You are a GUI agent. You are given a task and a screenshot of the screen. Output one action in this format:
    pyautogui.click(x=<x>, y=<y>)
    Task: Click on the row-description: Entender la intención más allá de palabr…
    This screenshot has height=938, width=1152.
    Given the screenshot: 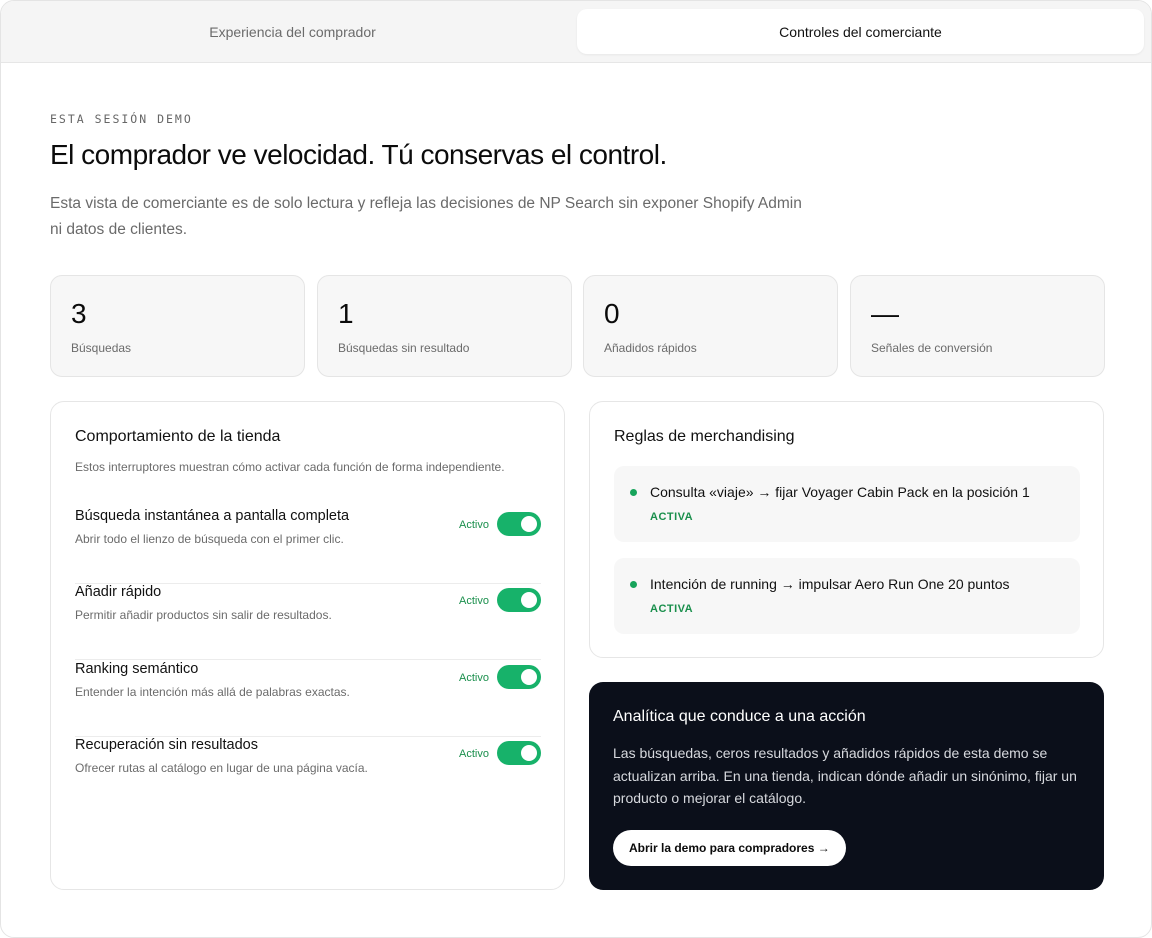 What is the action you would take?
    pyautogui.click(x=212, y=692)
    